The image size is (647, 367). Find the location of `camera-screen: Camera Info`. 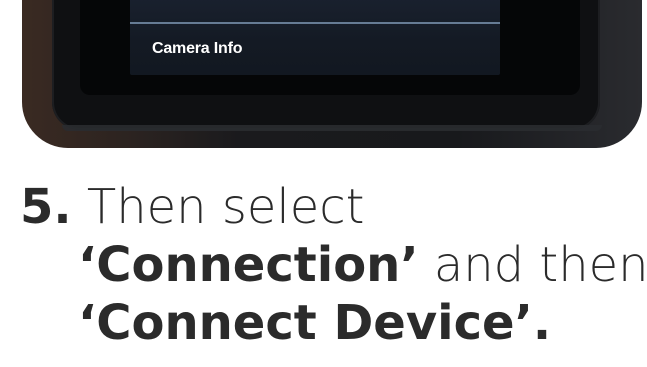

camera-screen: Camera Info is located at coordinates (315, 37).